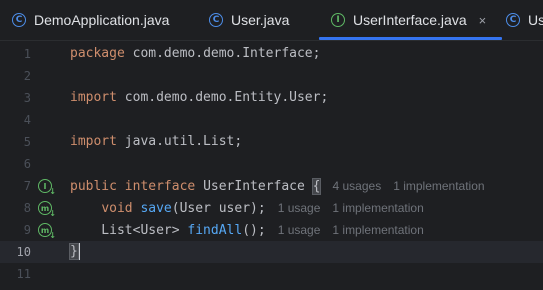 Image resolution: width=543 pixels, height=290 pixels. Describe the element at coordinates (271, 142) in the screenshot. I see `code-line-row: 5 import java.util.List;` at that location.